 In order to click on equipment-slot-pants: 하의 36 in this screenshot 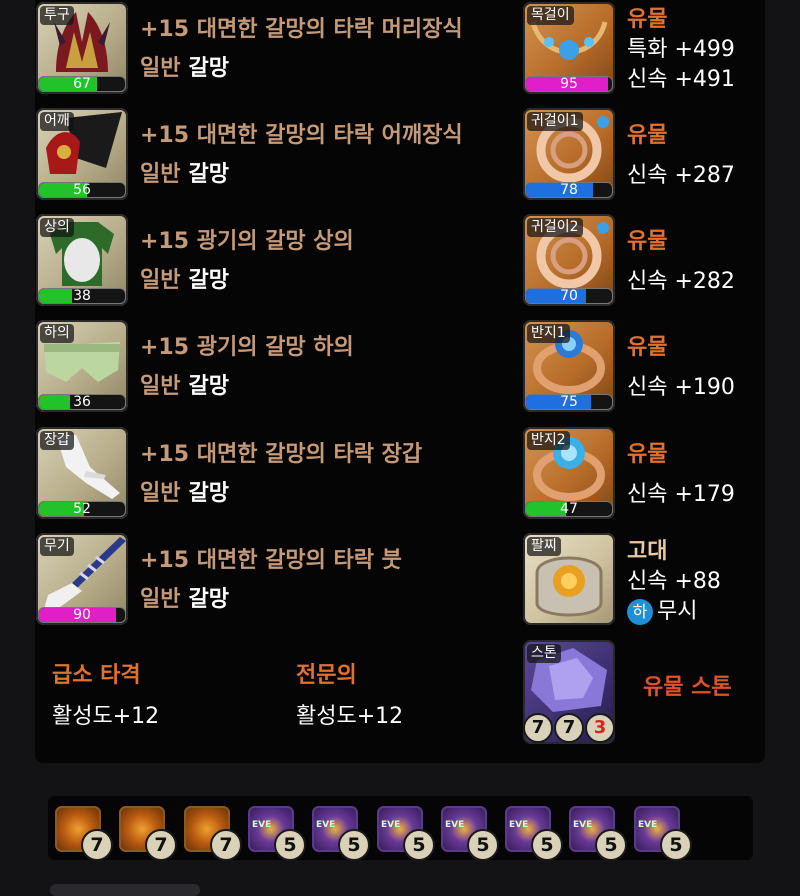, I will do `click(82, 366)`.